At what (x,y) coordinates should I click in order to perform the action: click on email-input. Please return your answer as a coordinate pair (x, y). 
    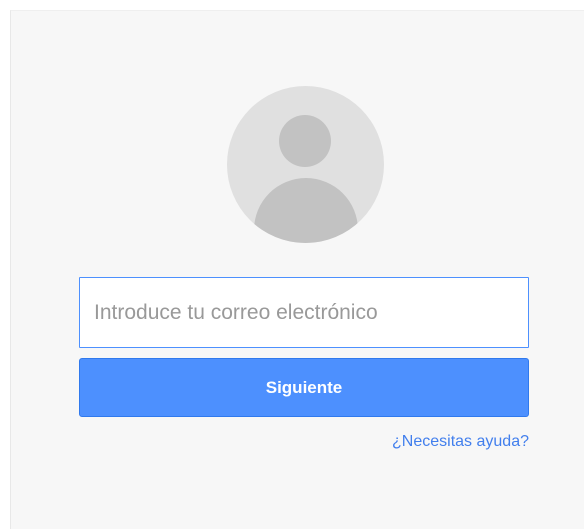
    Looking at the image, I should click on (304, 312).